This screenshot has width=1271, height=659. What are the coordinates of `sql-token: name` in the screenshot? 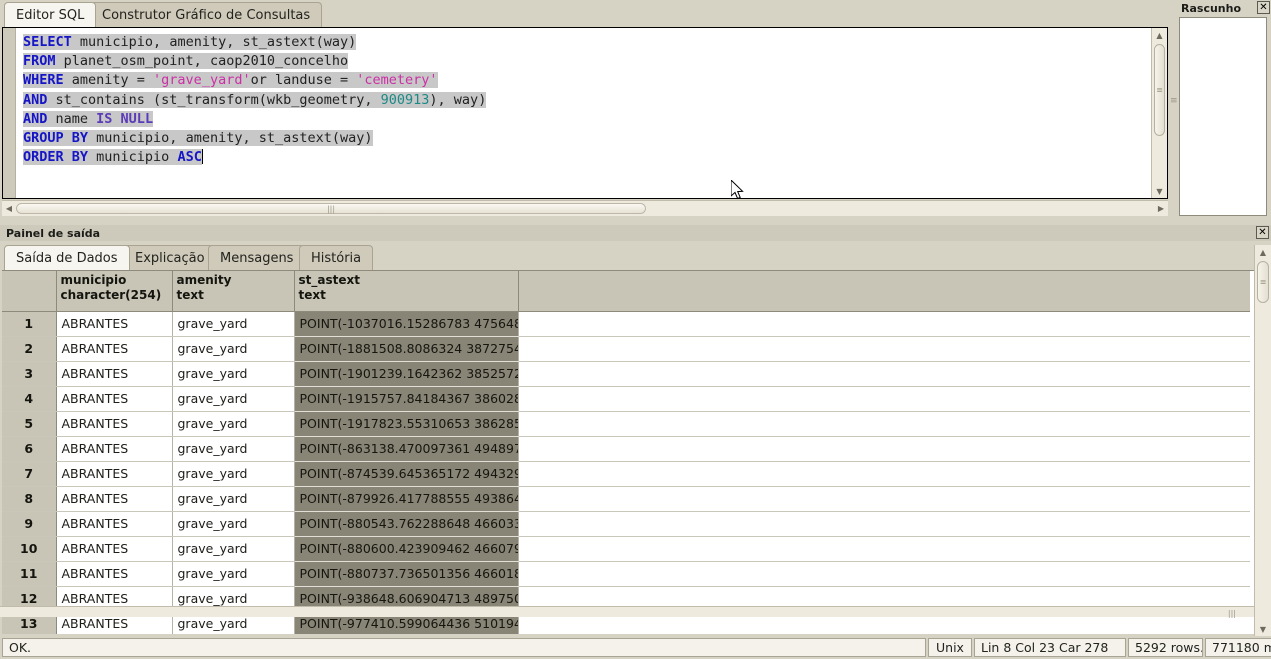 It's located at (72, 118).